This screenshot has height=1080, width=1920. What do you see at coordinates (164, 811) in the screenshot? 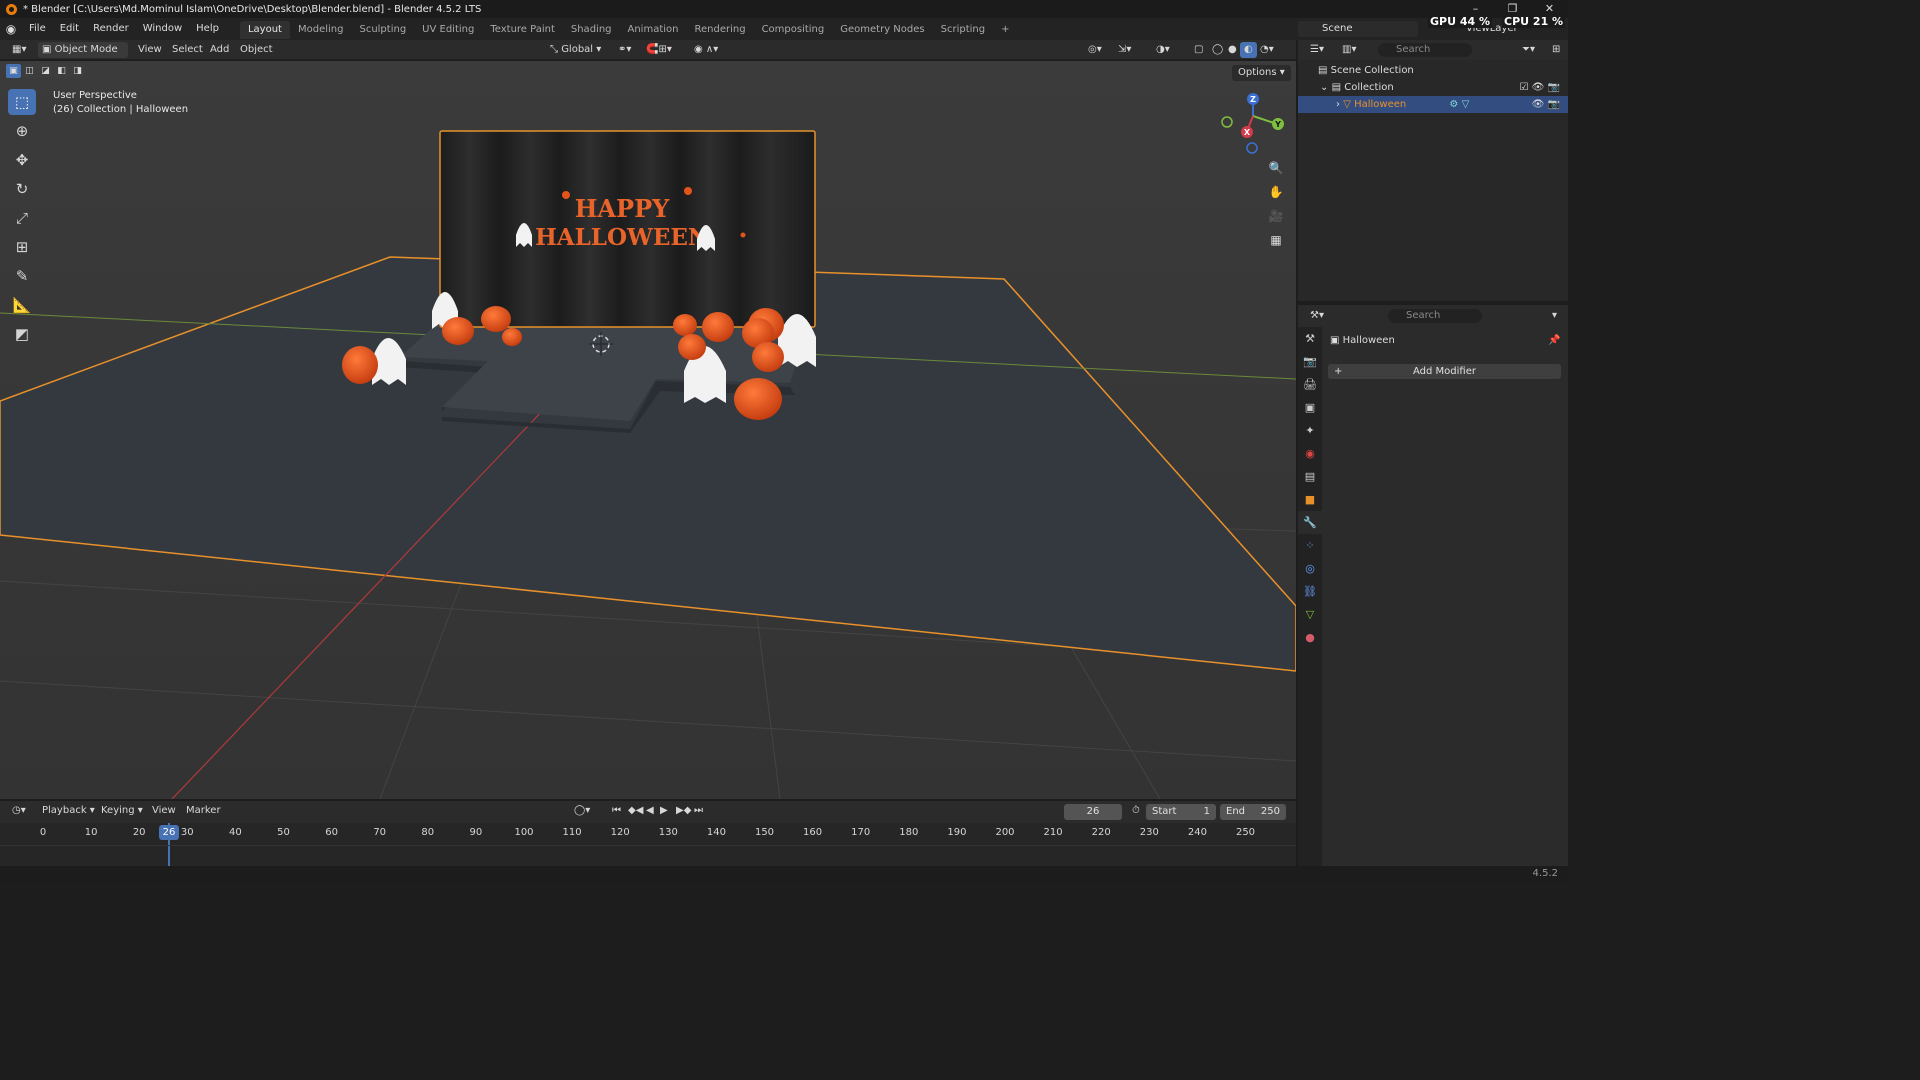
I see `timeline-view-menu: View` at bounding box center [164, 811].